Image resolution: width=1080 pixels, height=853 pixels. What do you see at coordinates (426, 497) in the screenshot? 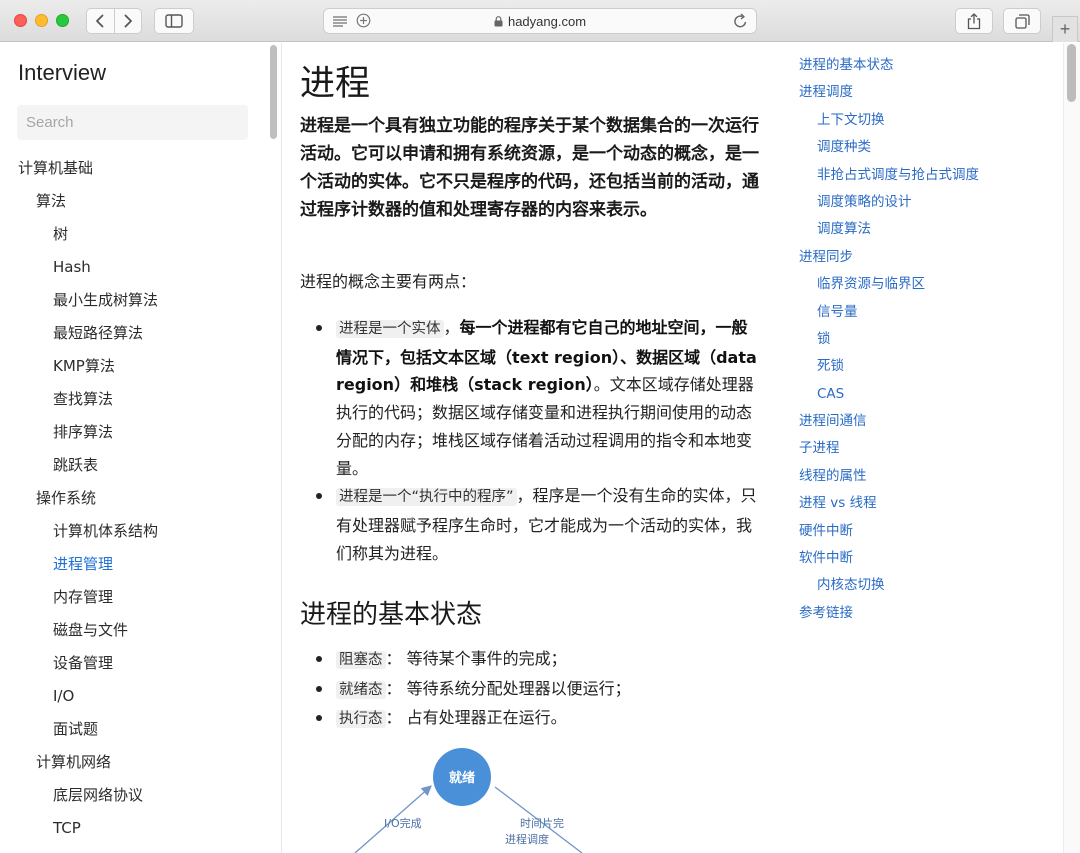
I see `inline-code: 进程是一个“执行中的程序”` at bounding box center [426, 497].